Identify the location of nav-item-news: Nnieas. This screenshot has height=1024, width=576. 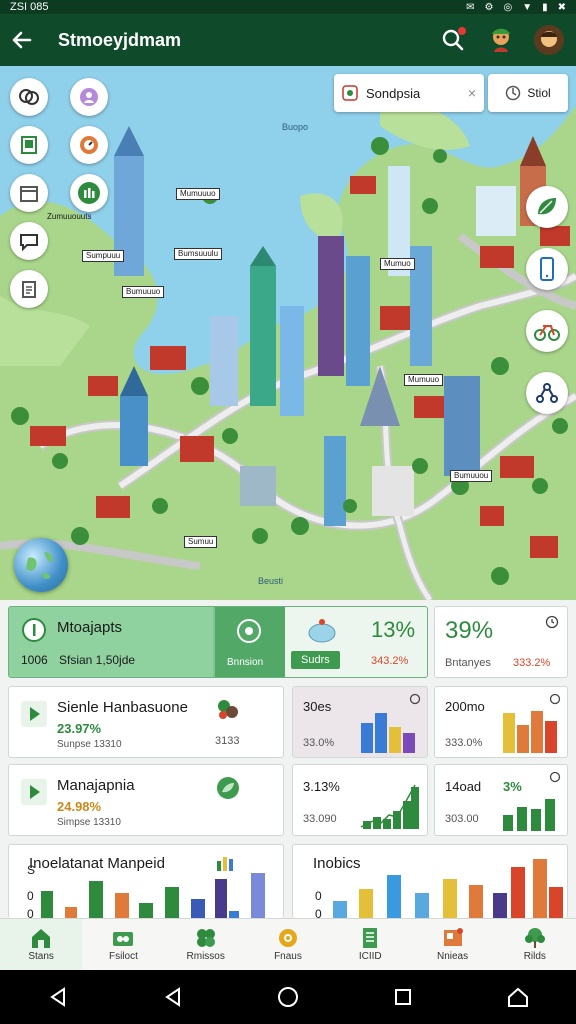
(452, 944).